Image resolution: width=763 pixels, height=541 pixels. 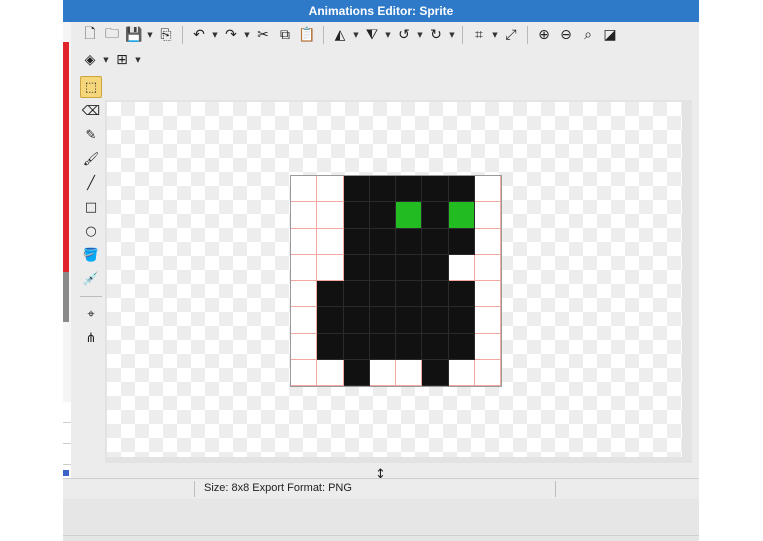 I want to click on contrast-icon: ◪, so click(x=610, y=35).